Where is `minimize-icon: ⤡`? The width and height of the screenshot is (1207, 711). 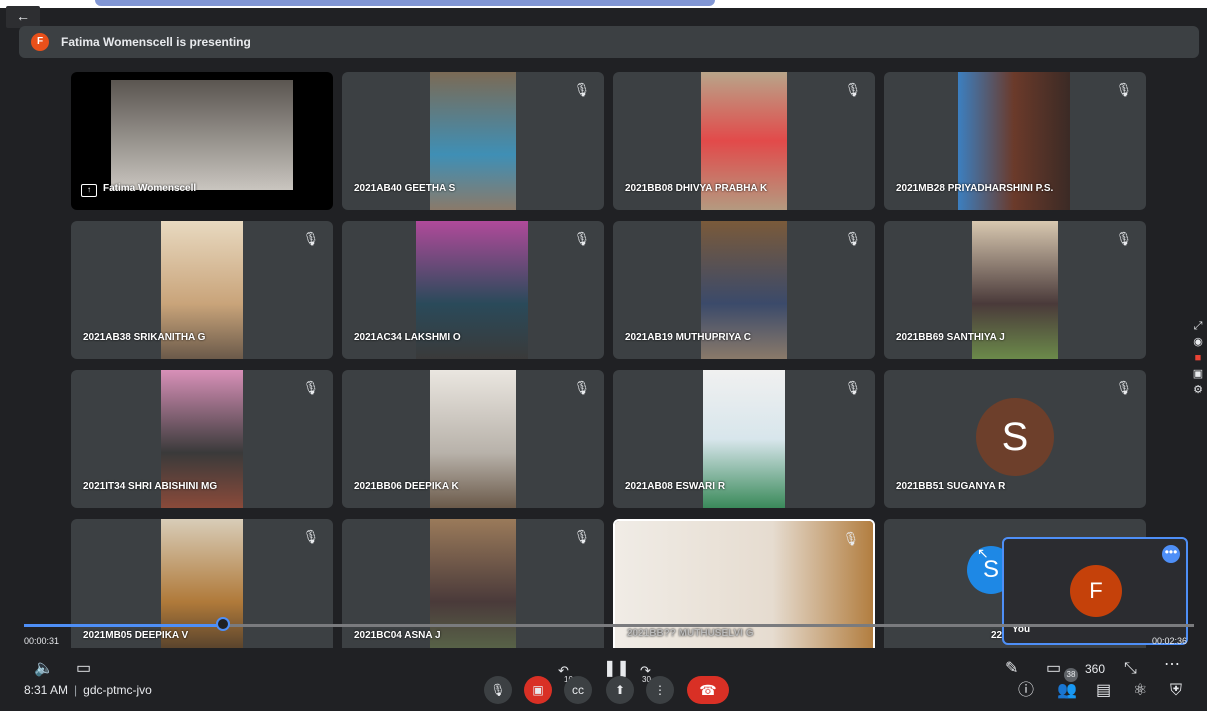 minimize-icon: ⤡ is located at coordinates (1130, 669).